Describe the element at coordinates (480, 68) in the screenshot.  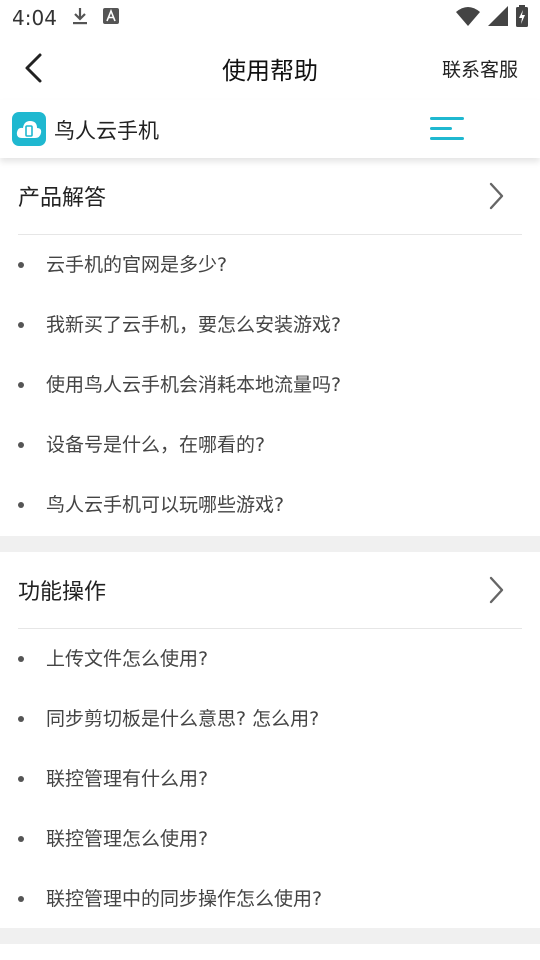
I see `contact-support-button: 联系客服` at that location.